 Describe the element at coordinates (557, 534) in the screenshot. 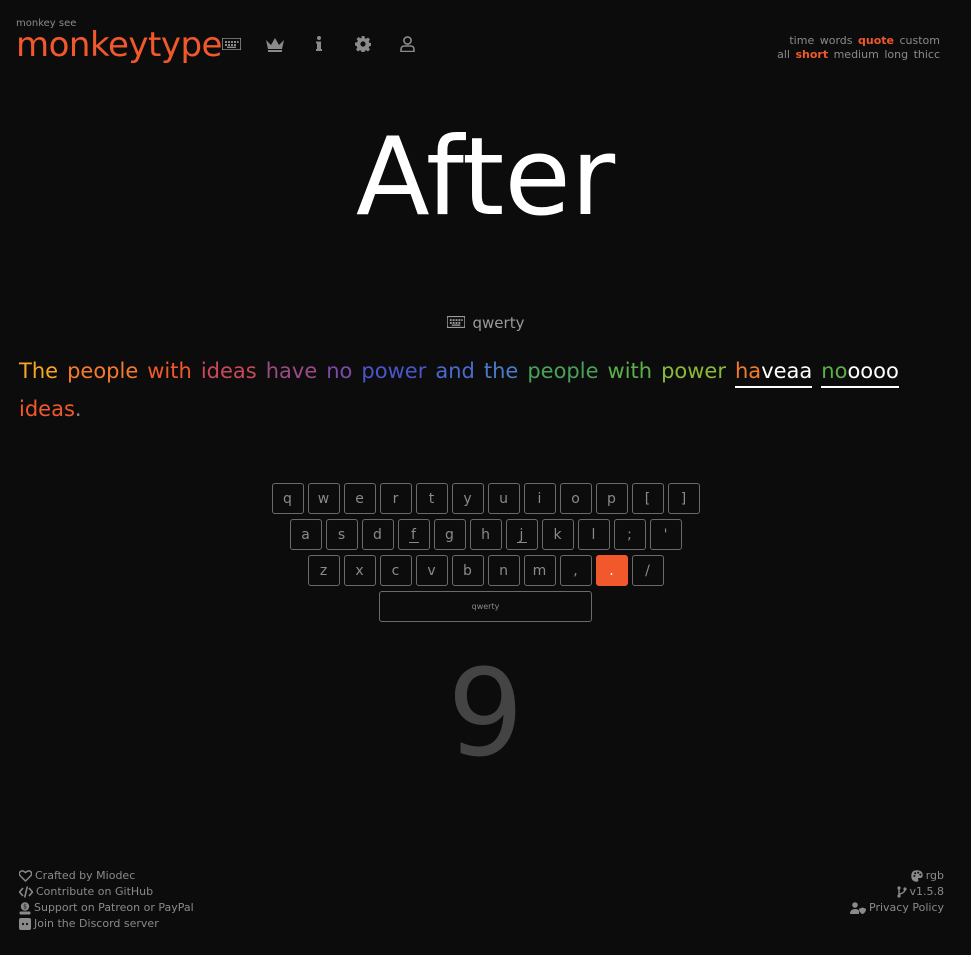

I see `key-7: k` at that location.